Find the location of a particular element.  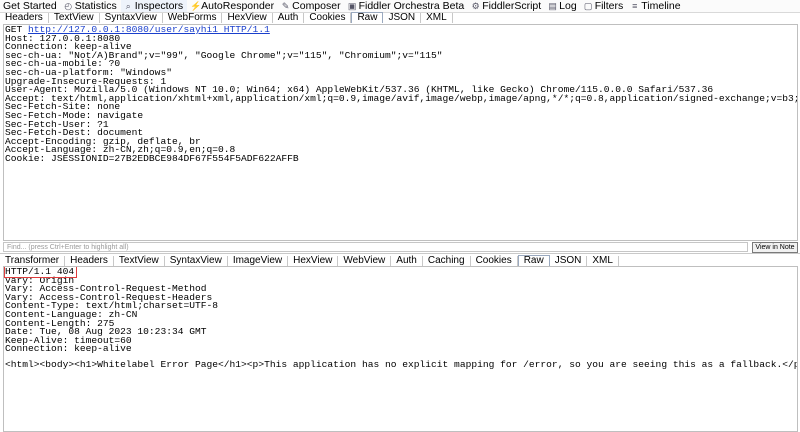

top-tab-fiddler-orchestra-beta: ▣ Fiddler Orchestra Beta is located at coordinates (407, 6).